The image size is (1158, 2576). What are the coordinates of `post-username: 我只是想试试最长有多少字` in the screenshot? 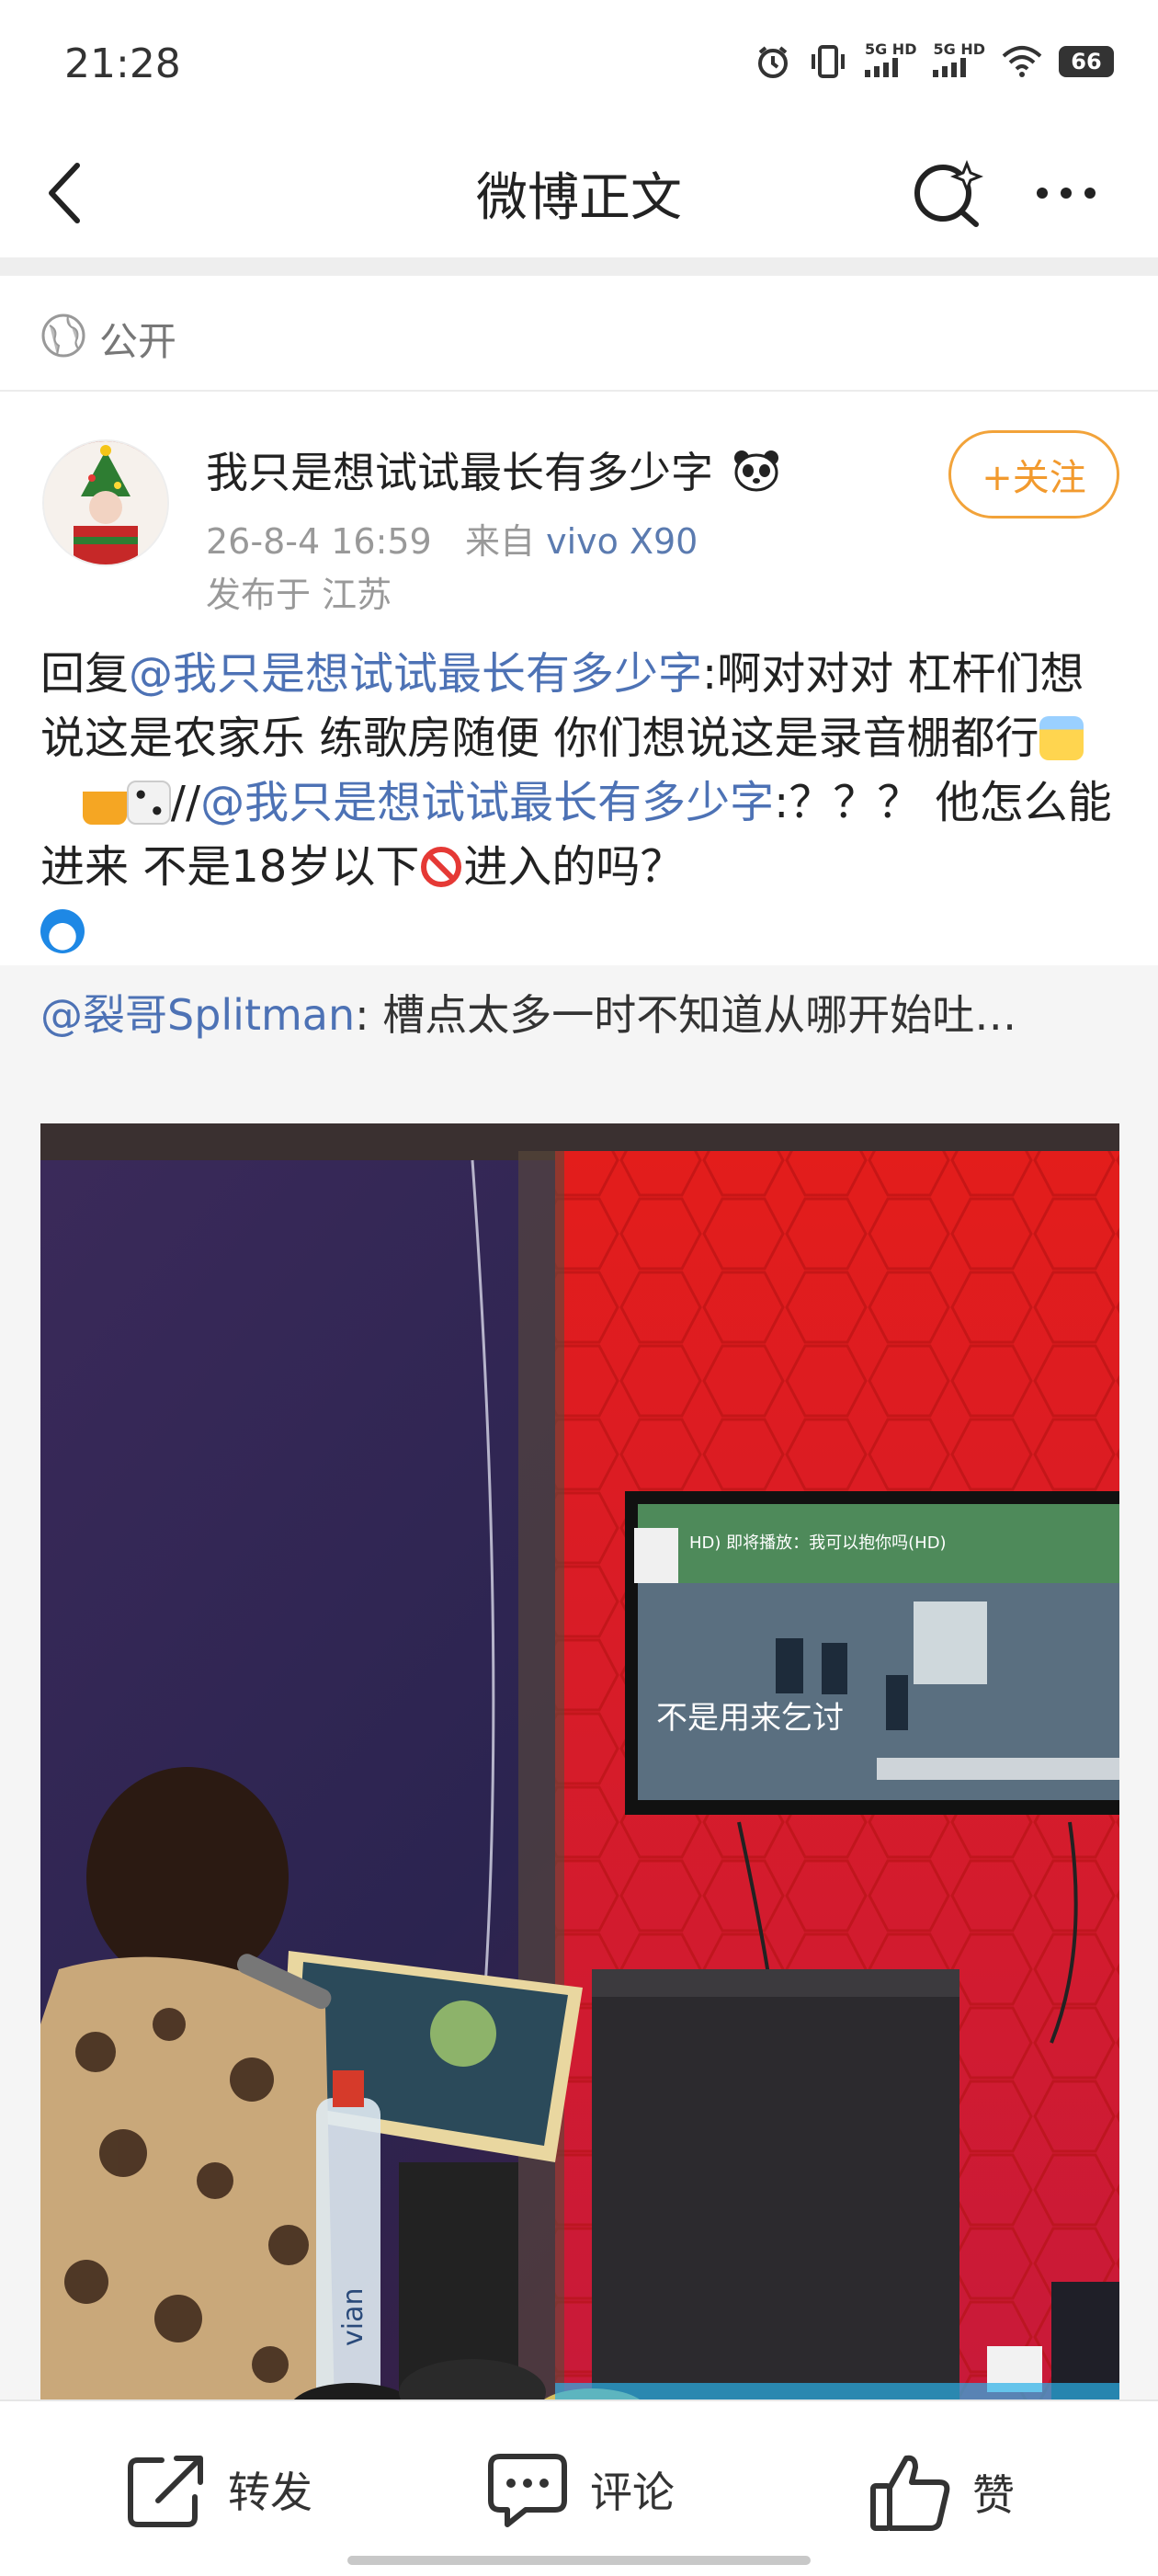 It's located at (493, 469).